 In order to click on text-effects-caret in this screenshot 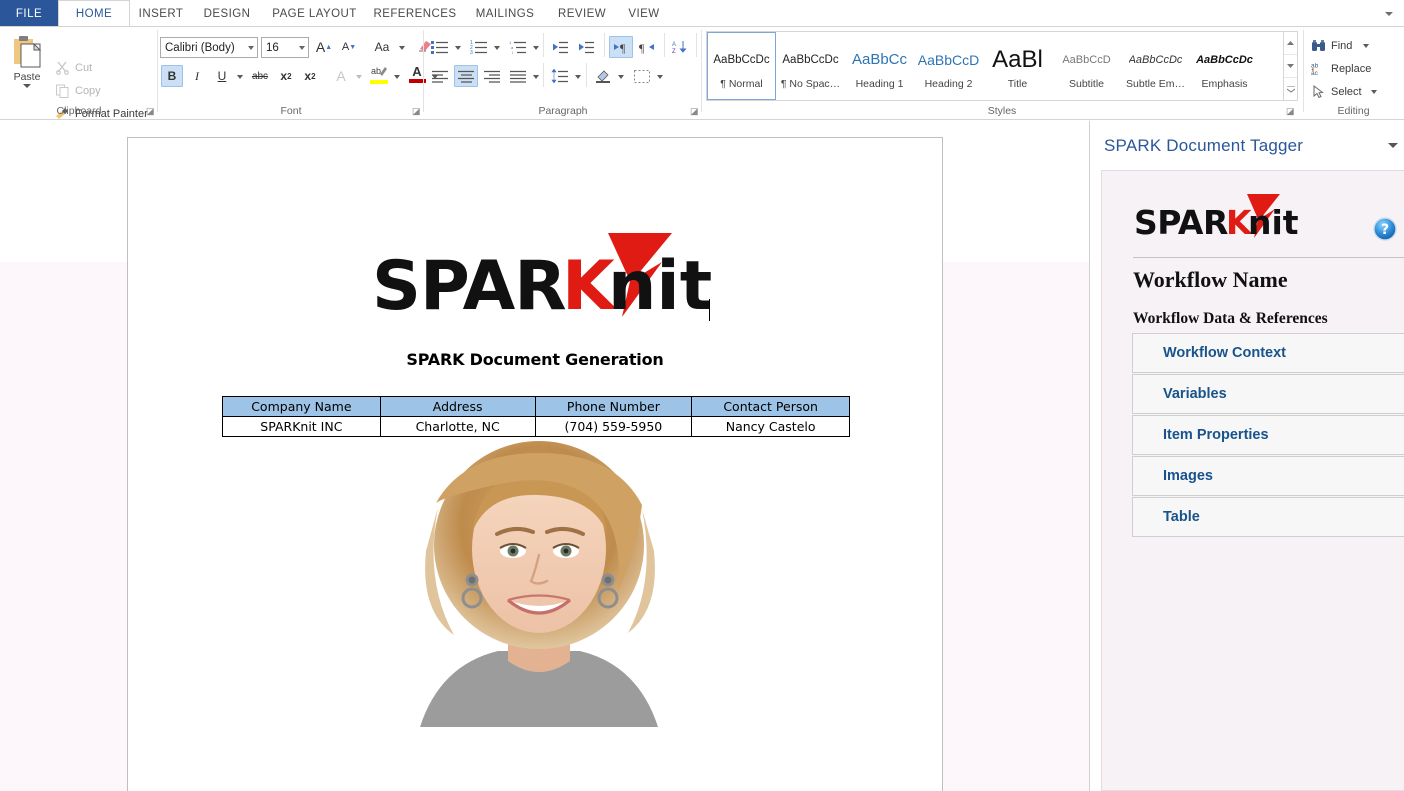, I will do `click(359, 77)`.